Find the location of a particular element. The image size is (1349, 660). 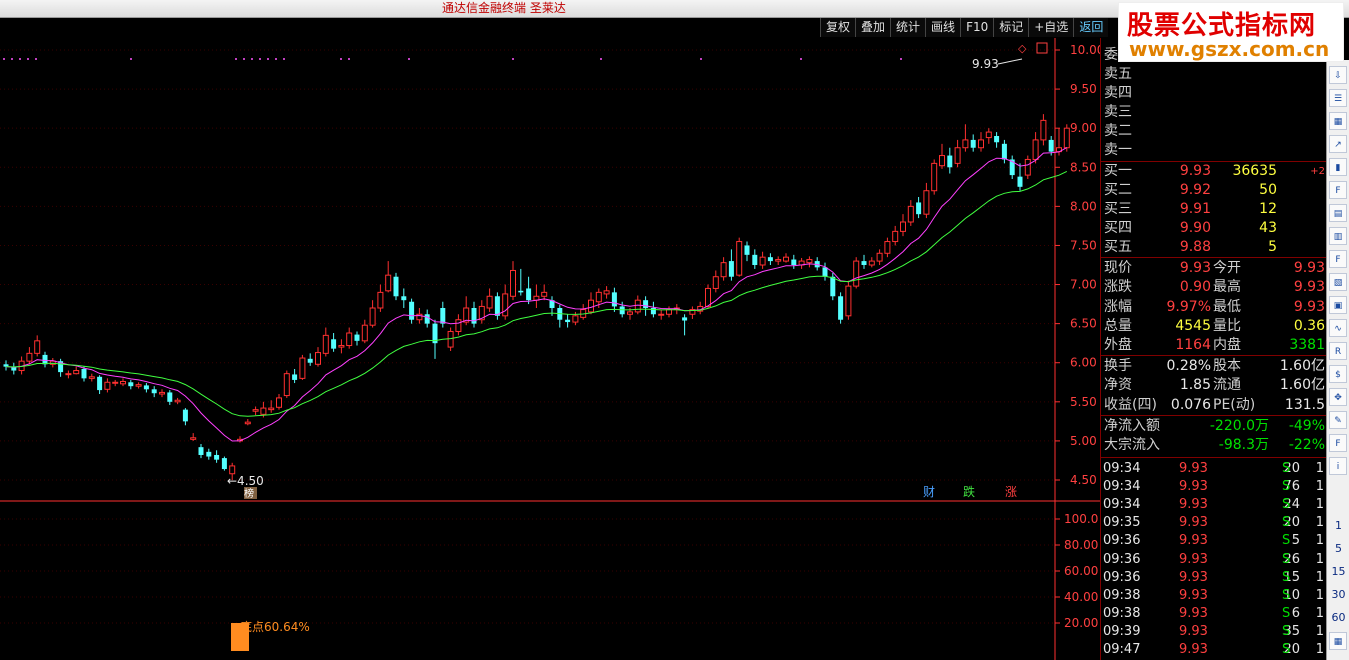

toolbar-button: 画线 is located at coordinates (943, 27).